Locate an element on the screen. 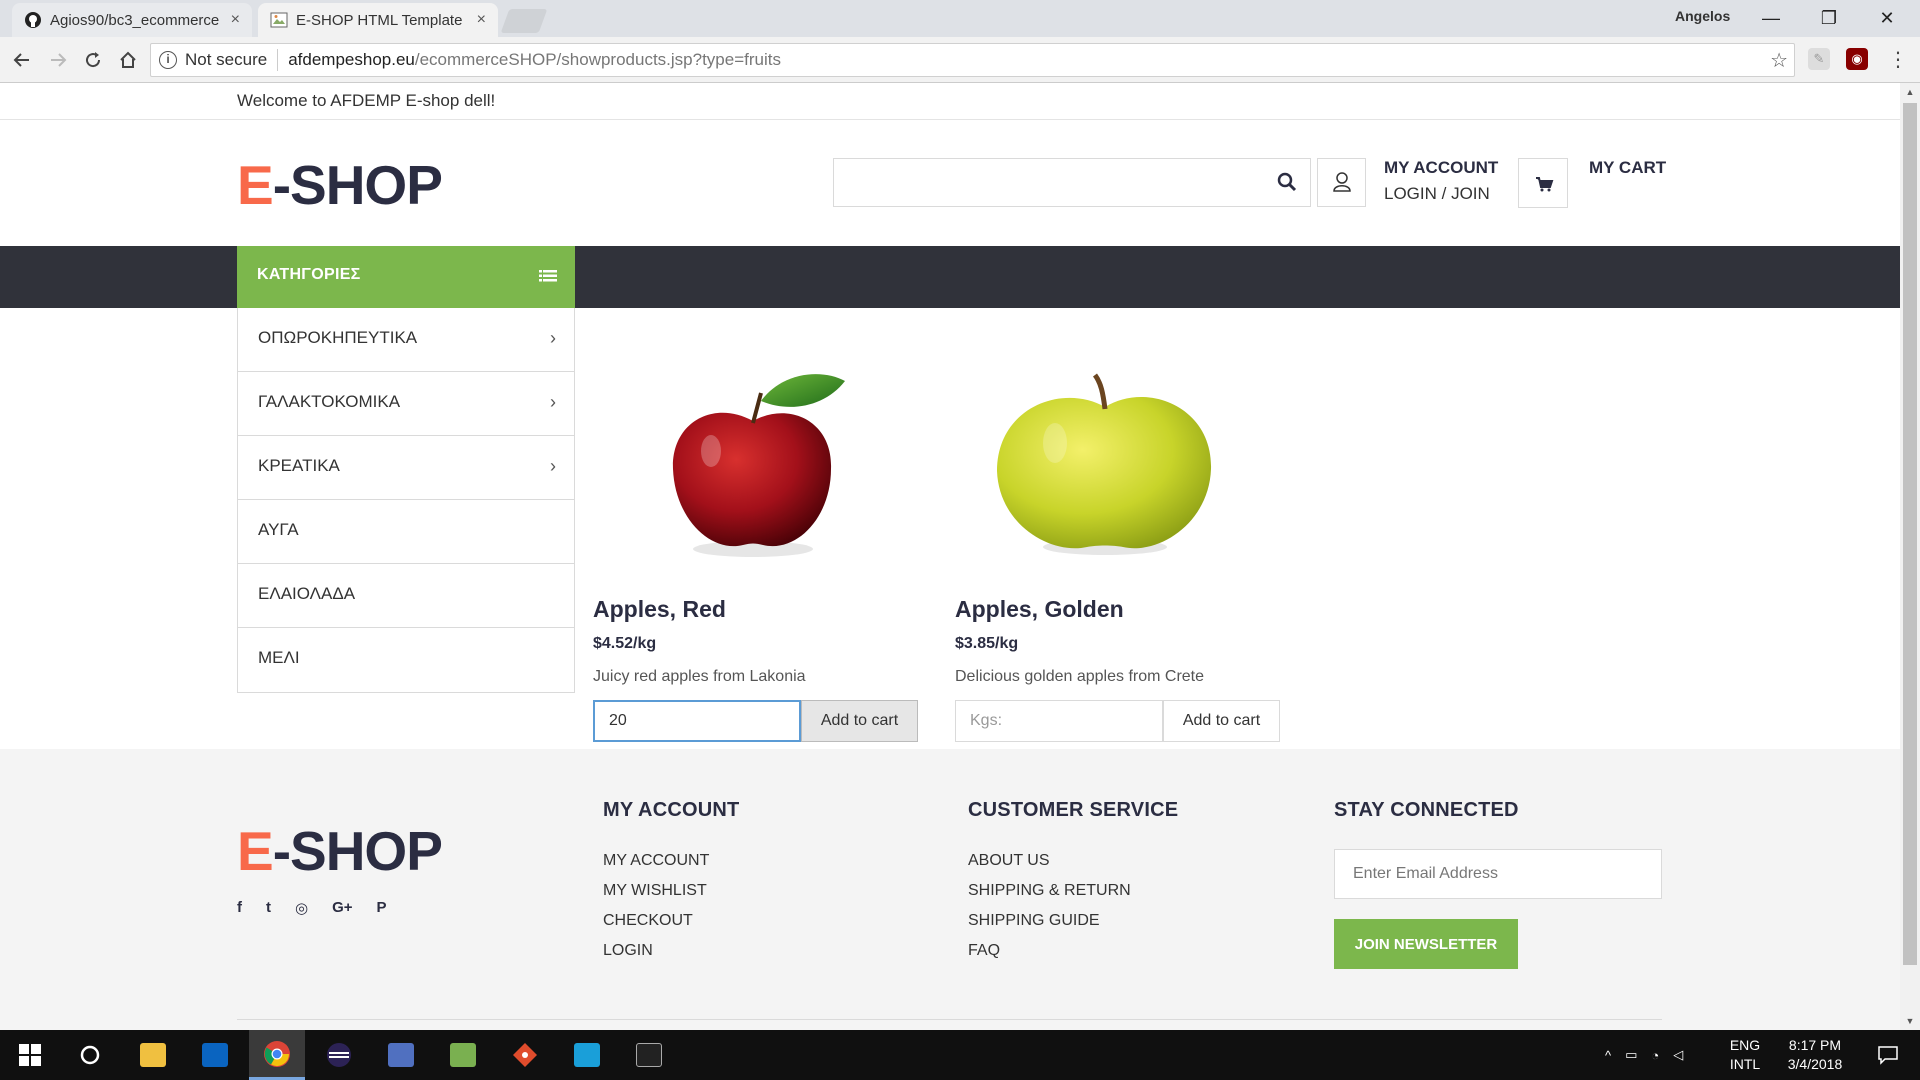 The height and width of the screenshot is (1080, 1920). category-item-fruits-vegetables: ΟΠΩΡΟΚΗΠΕΥΤΙΚΑ › is located at coordinates (406, 340).